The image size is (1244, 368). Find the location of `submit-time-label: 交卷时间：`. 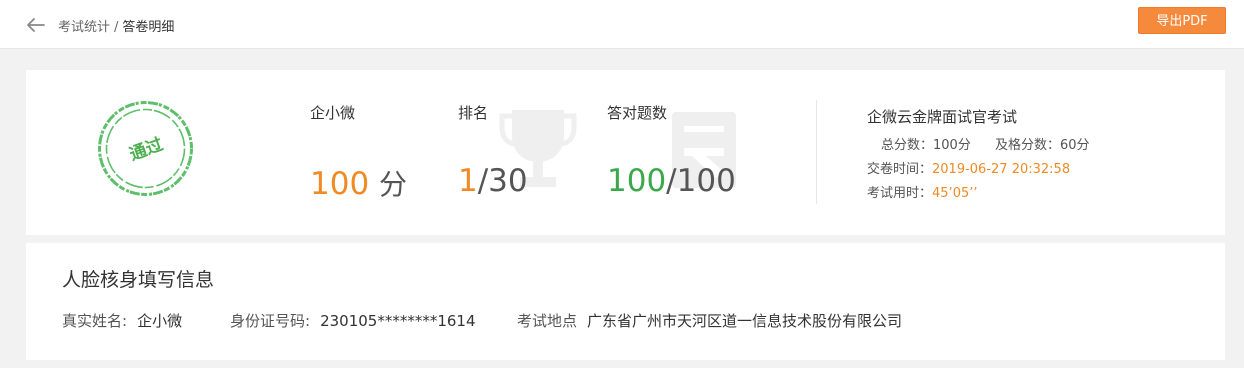

submit-time-label: 交卷时间： is located at coordinates (900, 169).